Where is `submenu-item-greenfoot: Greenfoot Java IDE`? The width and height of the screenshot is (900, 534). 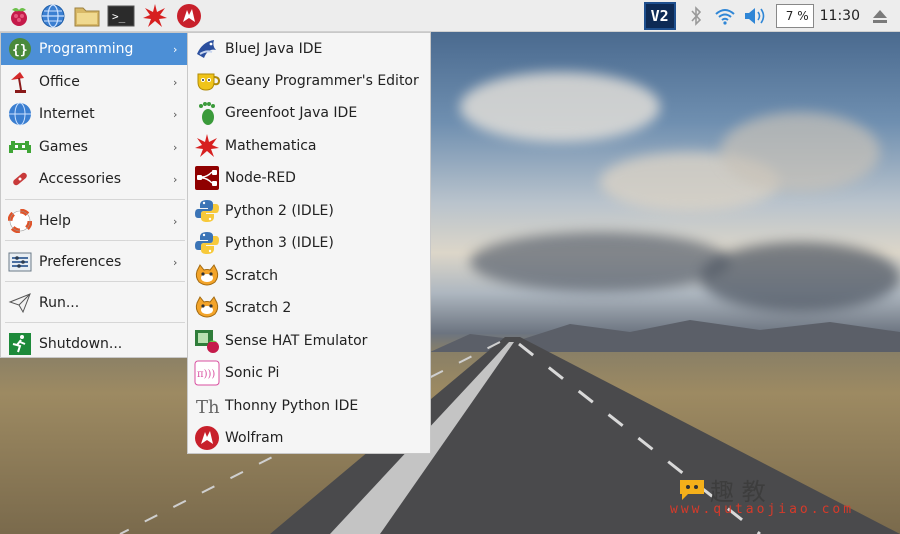 submenu-item-greenfoot: Greenfoot Java IDE is located at coordinates (309, 113).